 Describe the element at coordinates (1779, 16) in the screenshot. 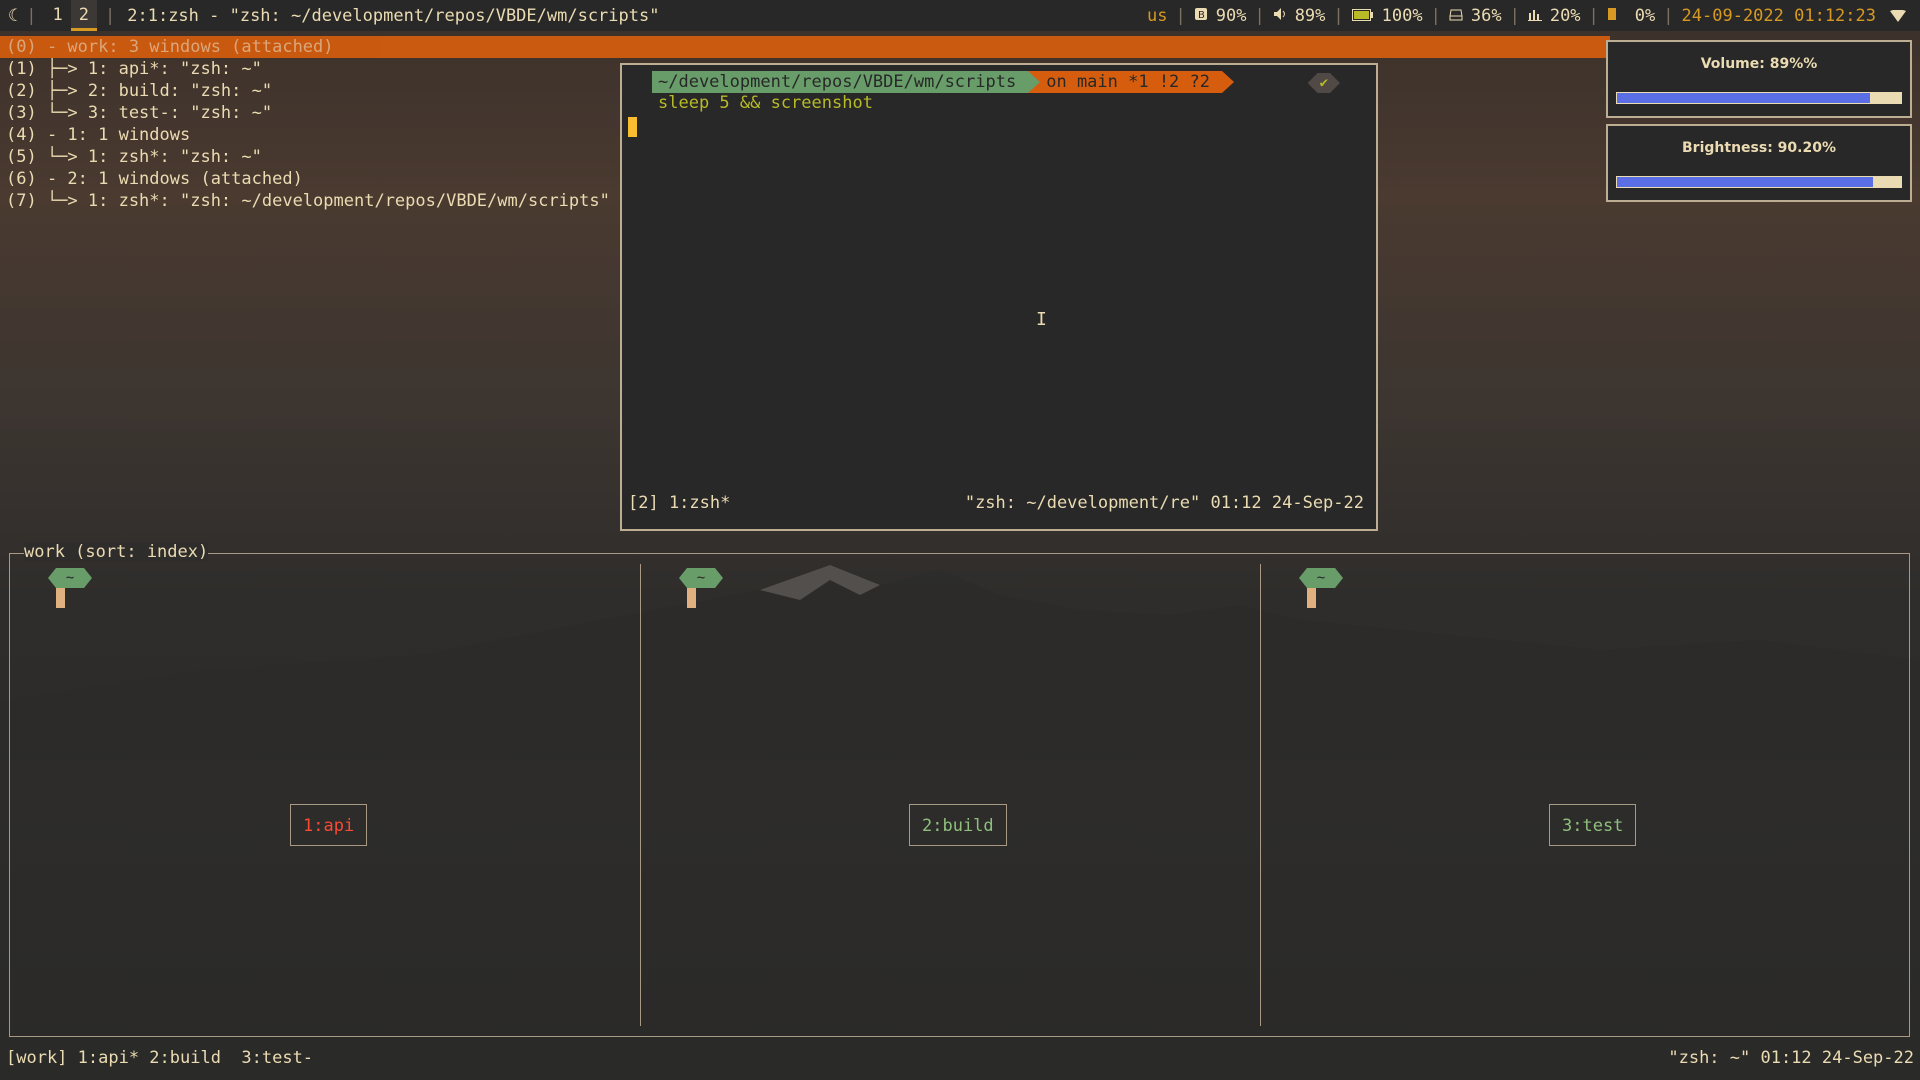

I see `datetime: 24-09-2022 01:12:23` at that location.